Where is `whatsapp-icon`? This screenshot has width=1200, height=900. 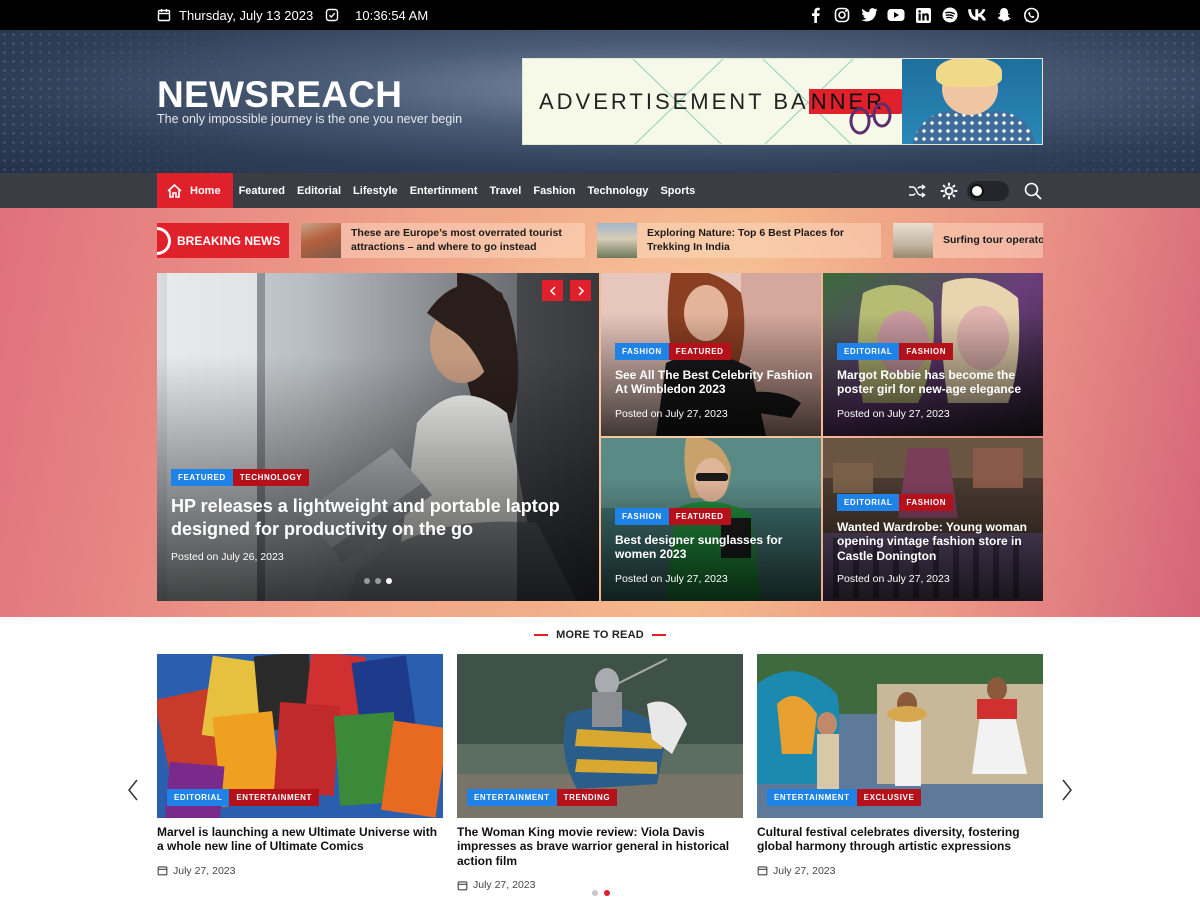
whatsapp-icon is located at coordinates (1031, 15).